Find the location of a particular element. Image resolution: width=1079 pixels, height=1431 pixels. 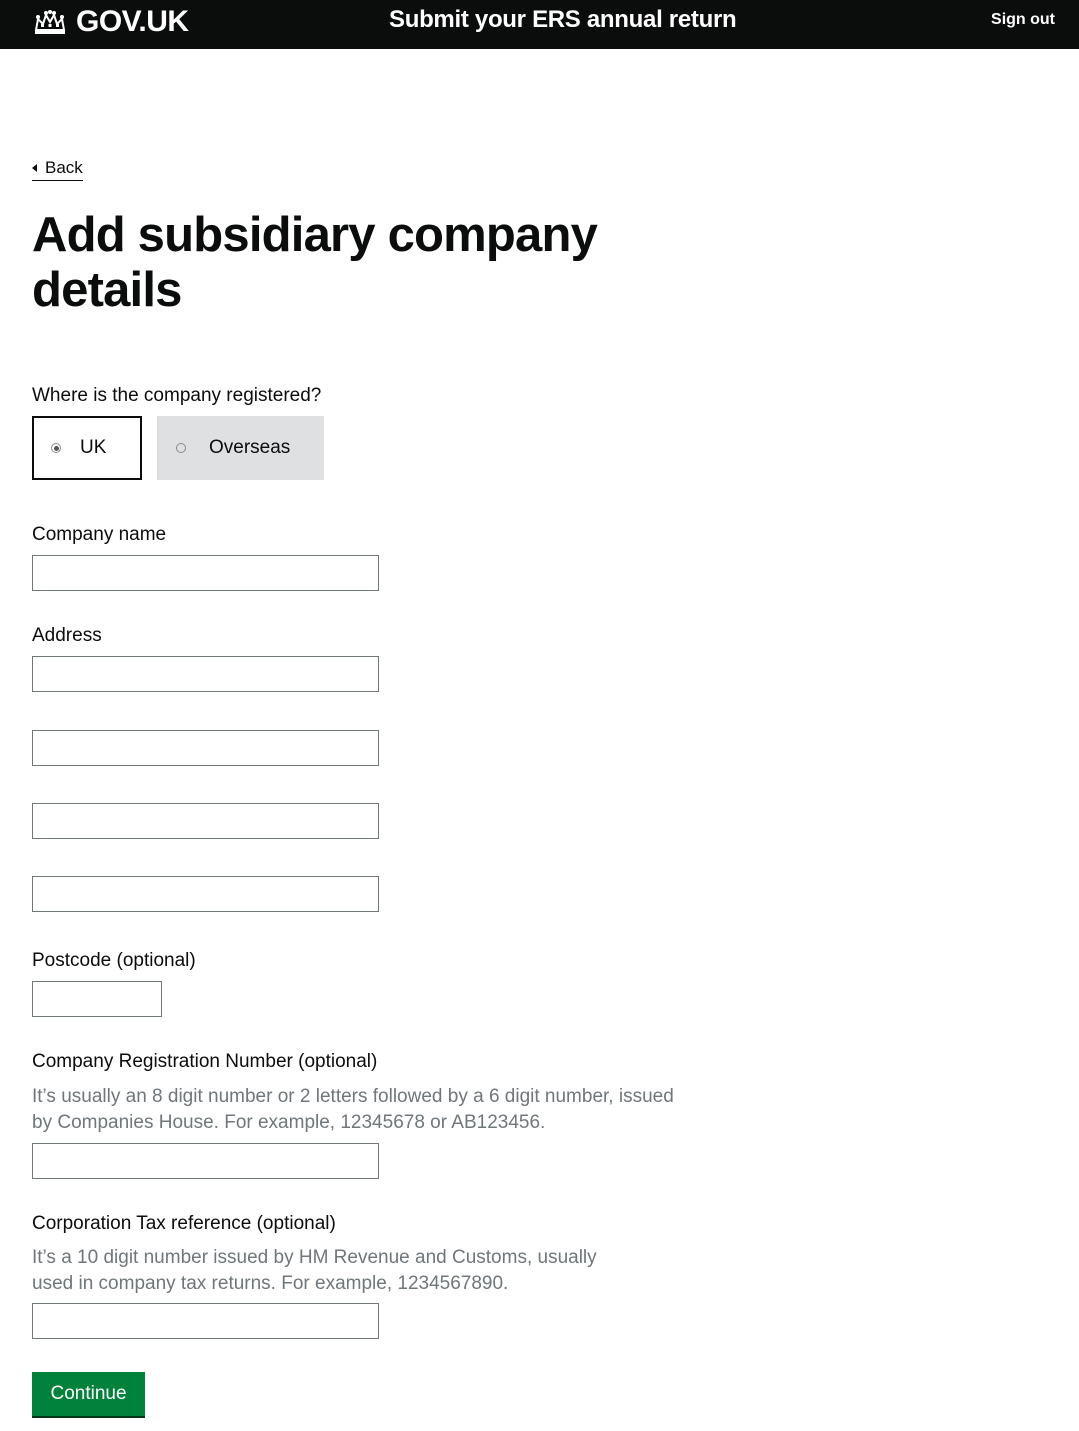

address-line-4-input is located at coordinates (205, 894).